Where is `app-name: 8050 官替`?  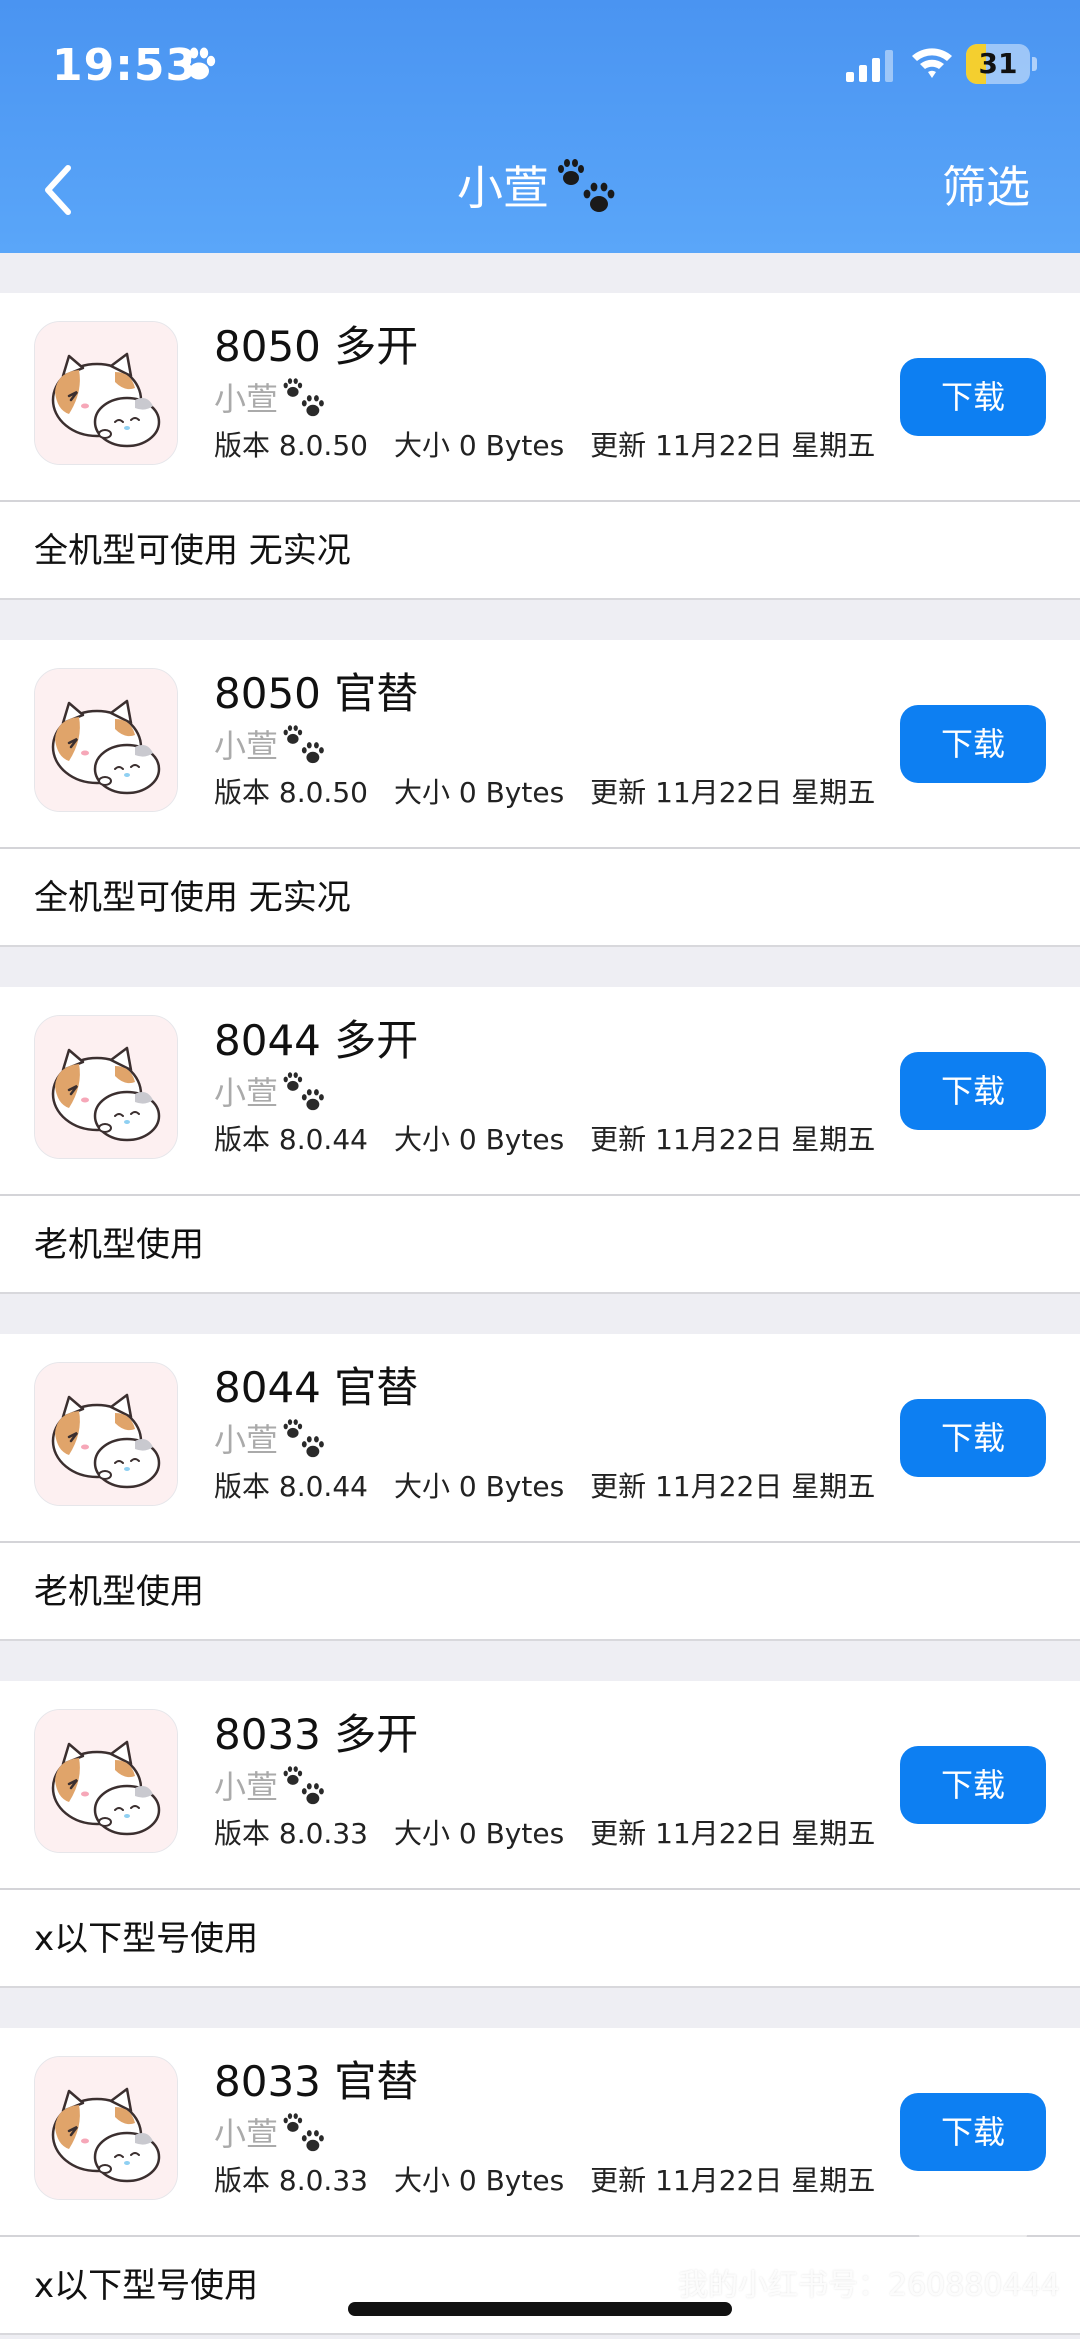 app-name: 8050 官替 is located at coordinates (316, 693).